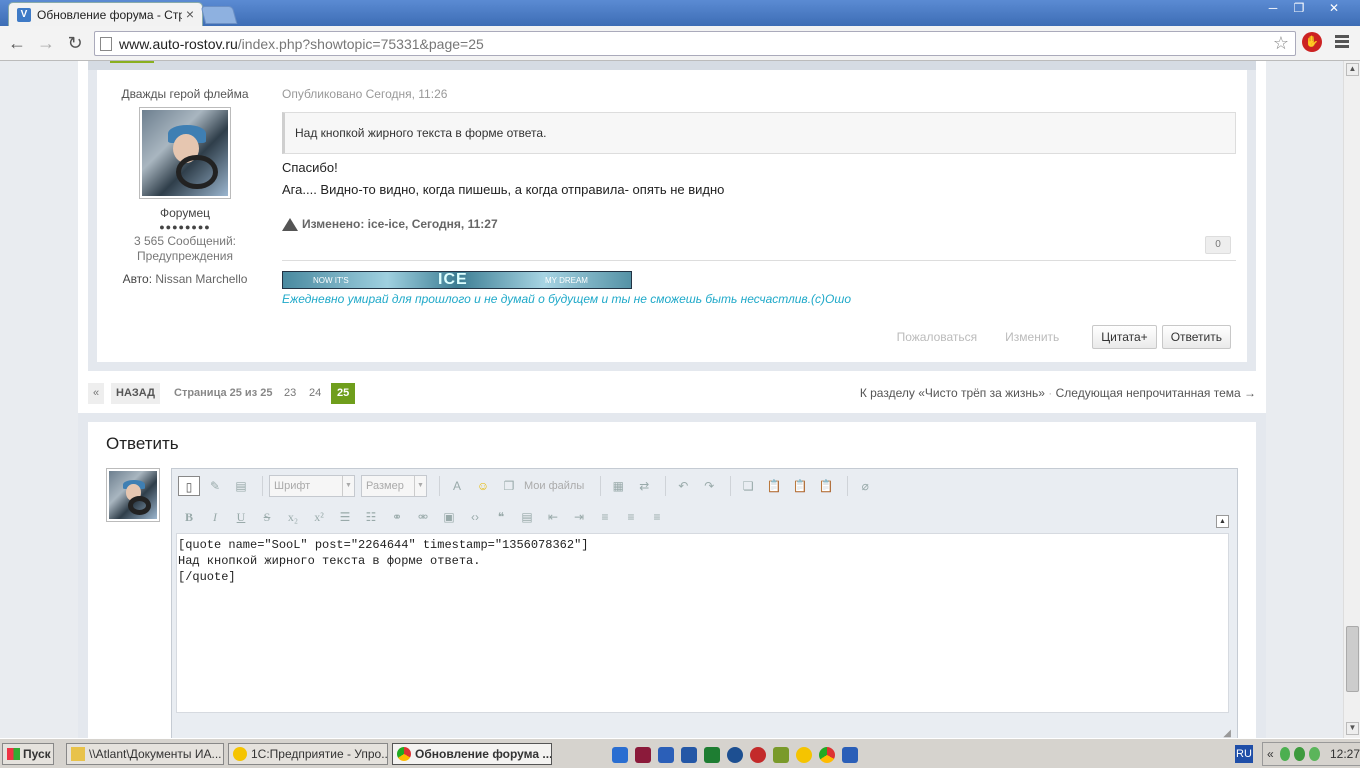 Image resolution: width=1360 pixels, height=768 pixels. What do you see at coordinates (1352, 728) in the screenshot?
I see `scroll-down-icon: ▼` at bounding box center [1352, 728].